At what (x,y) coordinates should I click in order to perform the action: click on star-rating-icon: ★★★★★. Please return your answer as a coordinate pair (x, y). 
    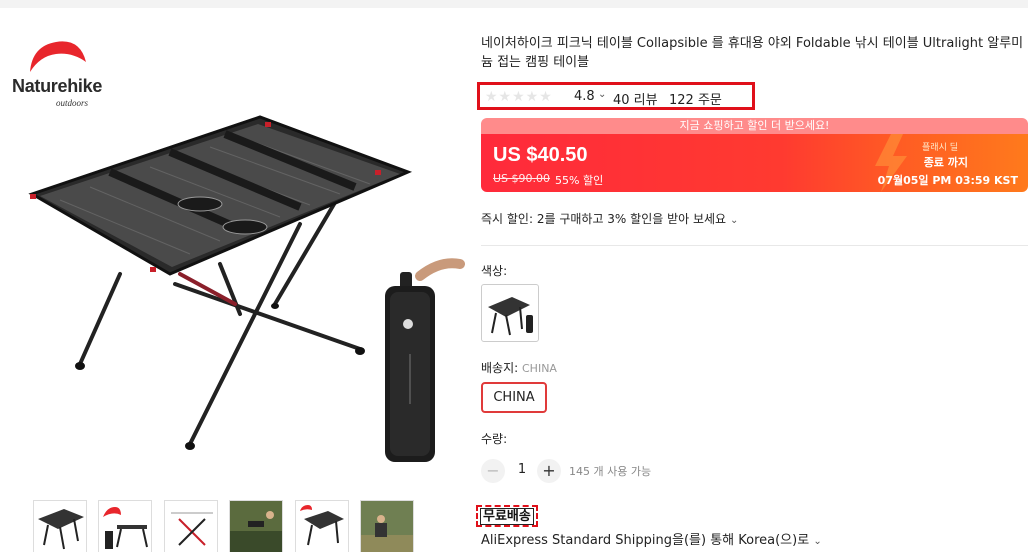
    Looking at the image, I should click on (519, 97).